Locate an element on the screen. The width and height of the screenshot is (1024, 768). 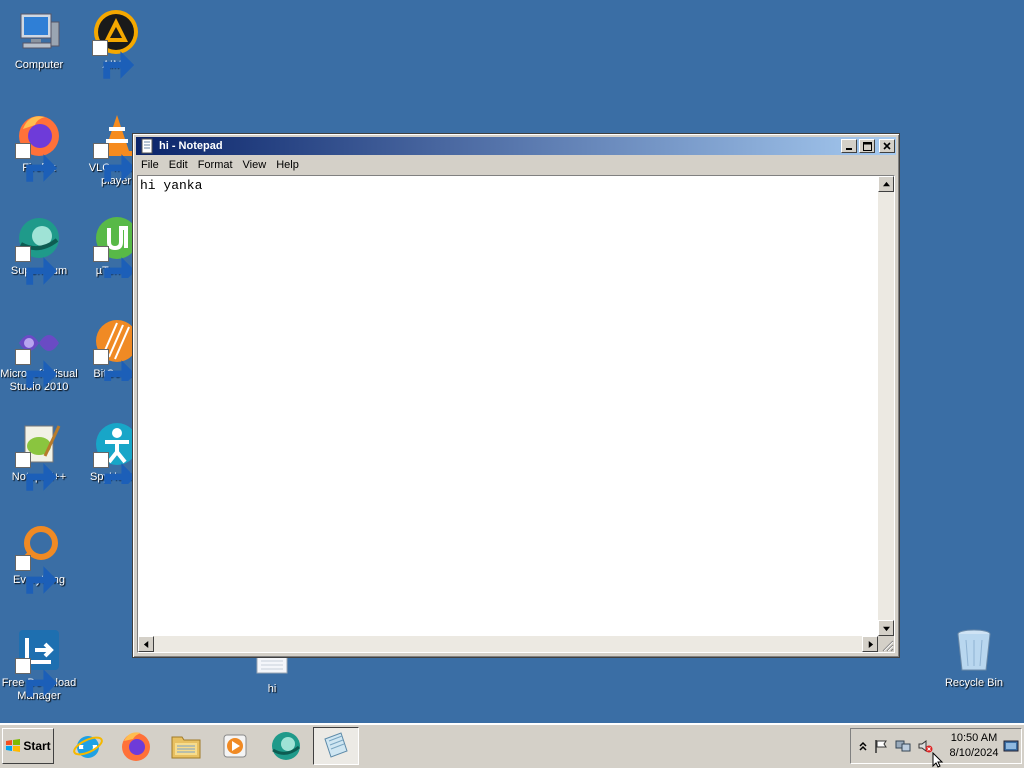
show-hidden-icons-button is located at coordinates (863, 746).